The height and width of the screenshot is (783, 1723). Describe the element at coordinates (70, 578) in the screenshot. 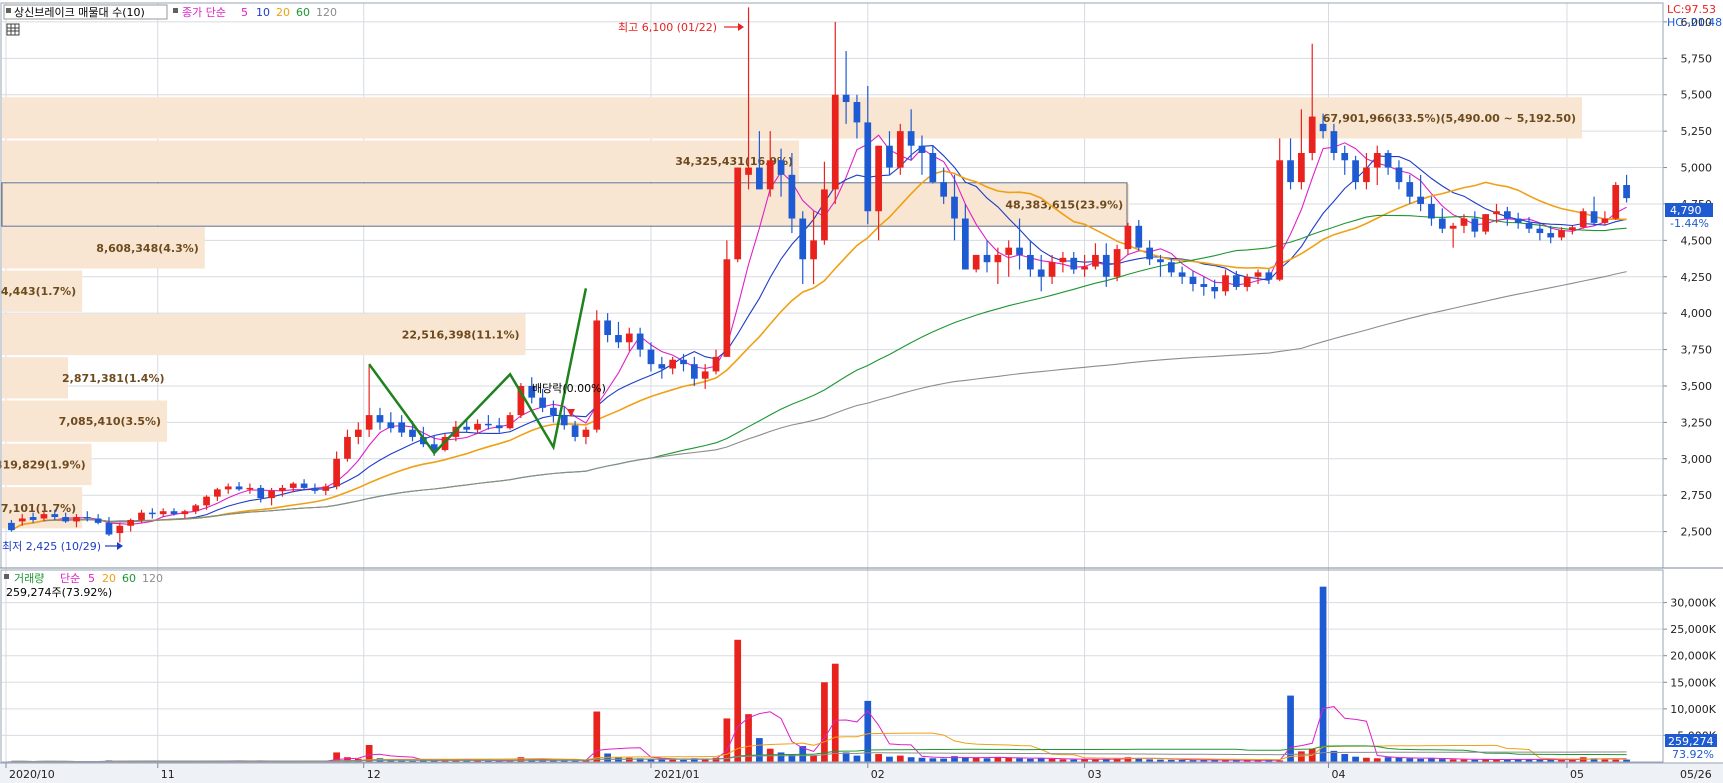

I see `volume-ma-title: 단순` at that location.